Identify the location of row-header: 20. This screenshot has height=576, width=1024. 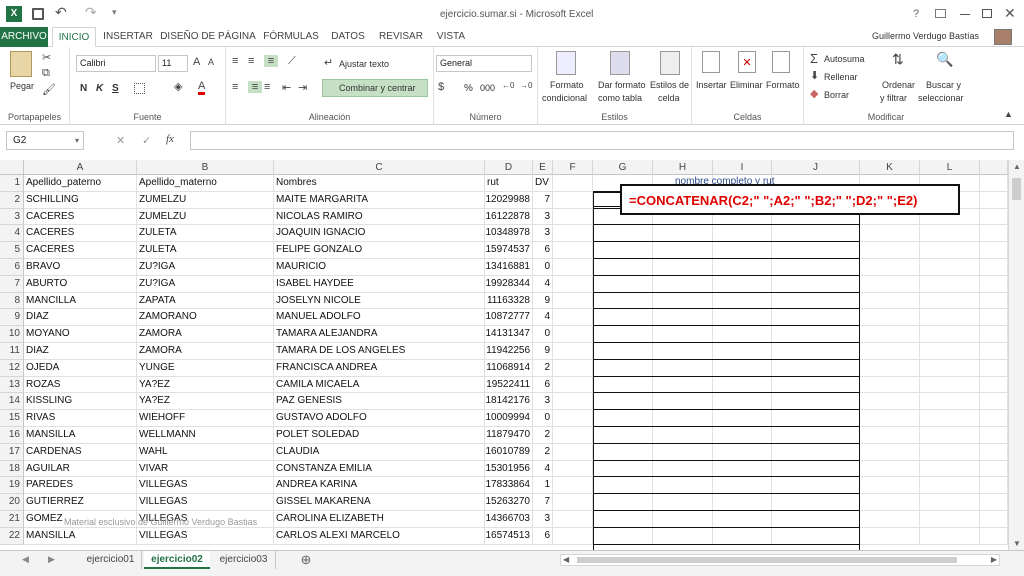
(12, 502).